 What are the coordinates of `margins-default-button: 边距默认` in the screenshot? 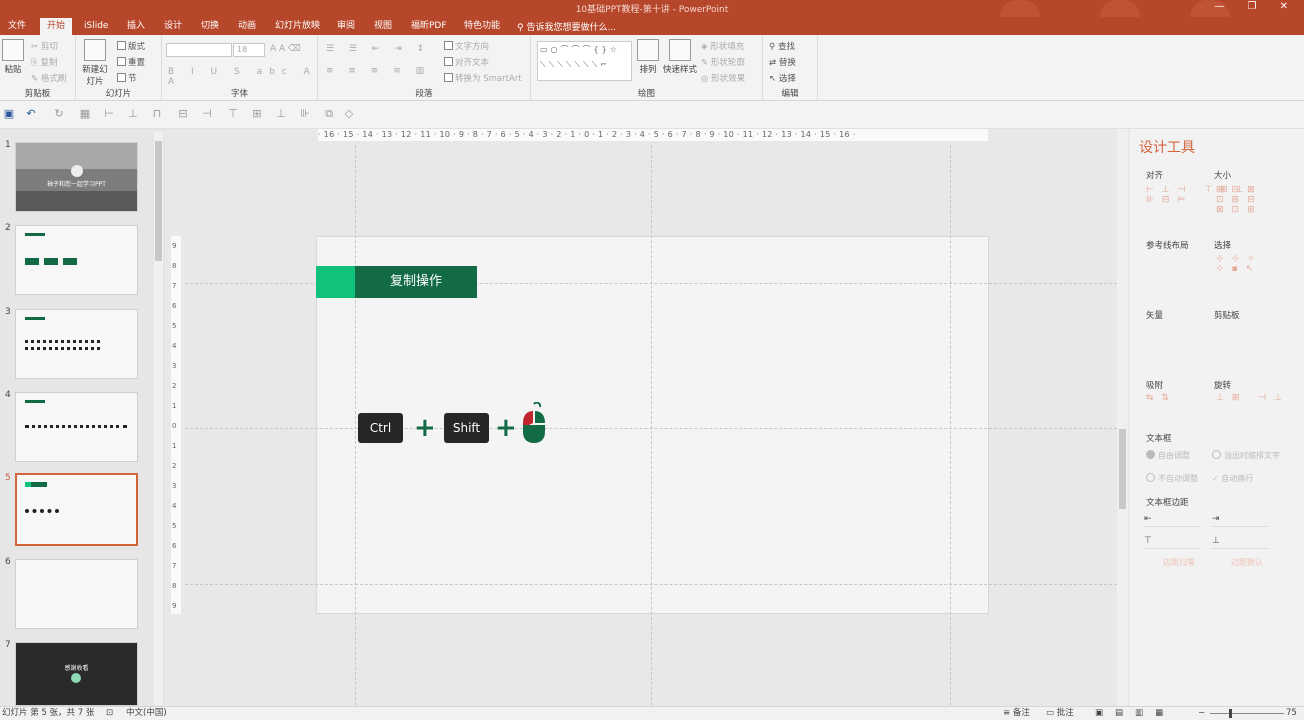 It's located at (1247, 562).